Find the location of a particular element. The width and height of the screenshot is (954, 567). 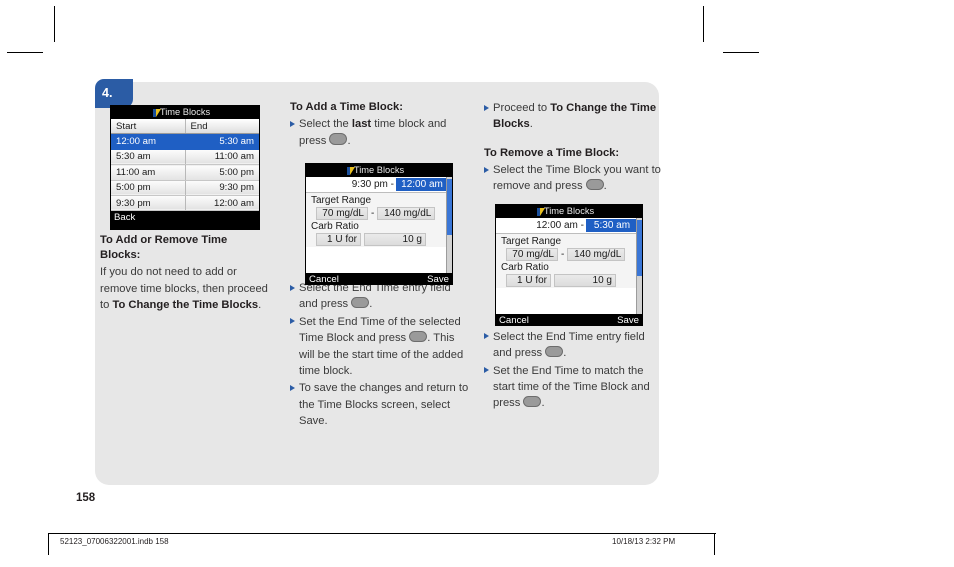

screen3-target-range-row: 70 mg/dL - 140 mg/dL is located at coordinates (569, 254).